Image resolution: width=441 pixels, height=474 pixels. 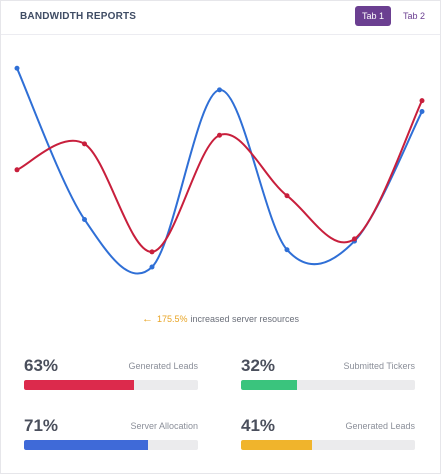 I want to click on tab-2: Tab 2, so click(x=414, y=16).